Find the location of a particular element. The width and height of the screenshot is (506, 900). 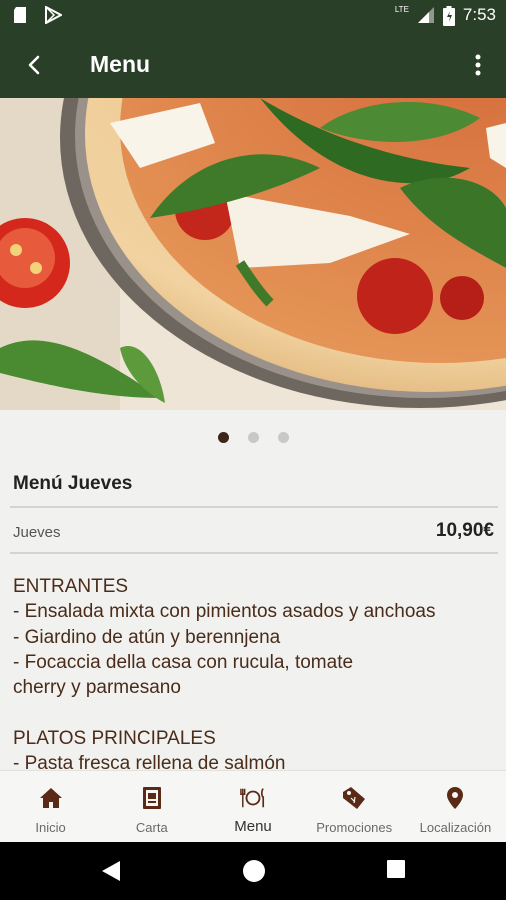

nav-item-menu: Menu is located at coordinates (252, 806).